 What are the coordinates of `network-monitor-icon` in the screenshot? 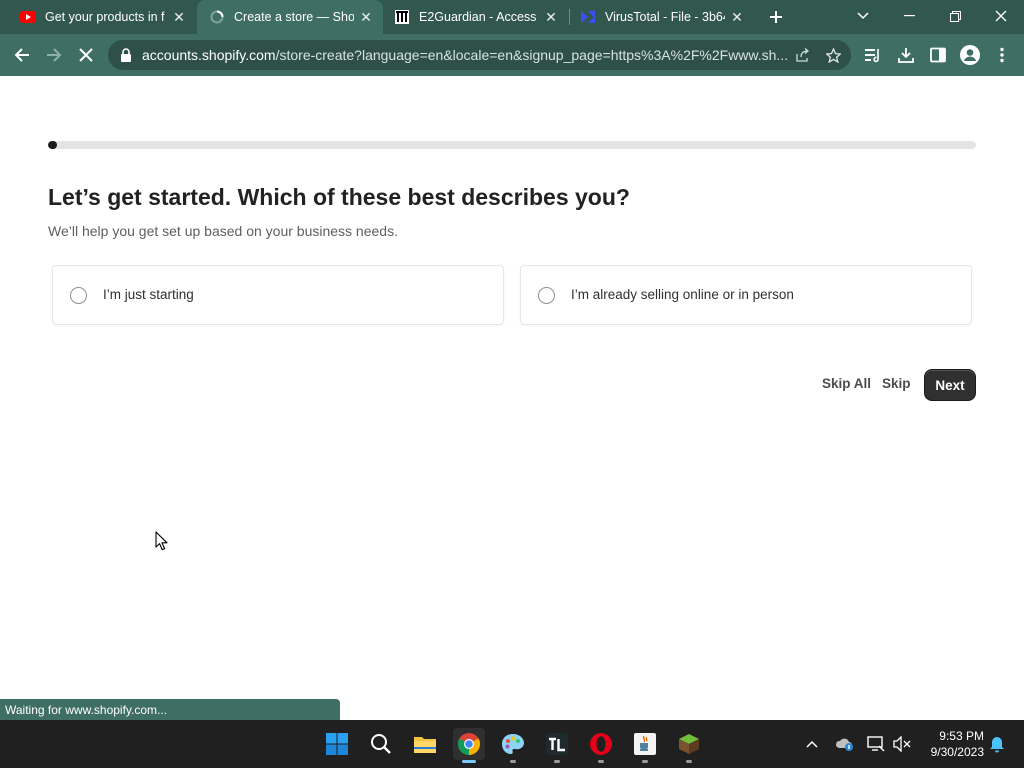 It's located at (876, 744).